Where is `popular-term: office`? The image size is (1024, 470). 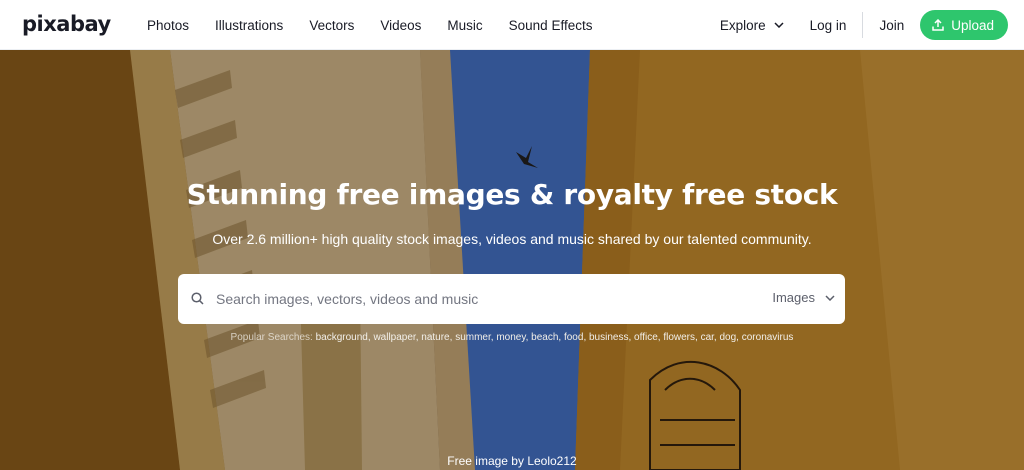 popular-term: office is located at coordinates (646, 337).